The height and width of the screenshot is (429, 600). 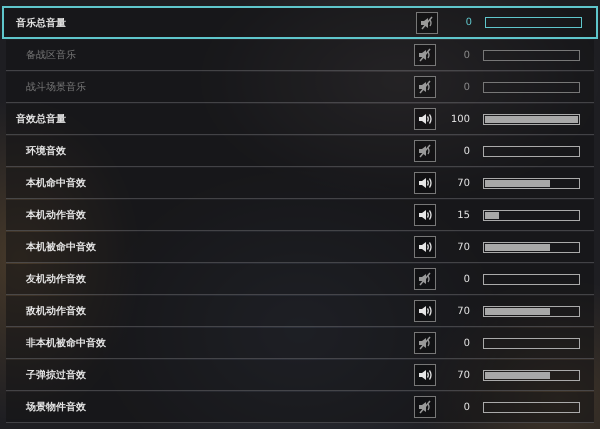 What do you see at coordinates (55, 279) in the screenshot?
I see `setting-label: 友机动作音效` at bounding box center [55, 279].